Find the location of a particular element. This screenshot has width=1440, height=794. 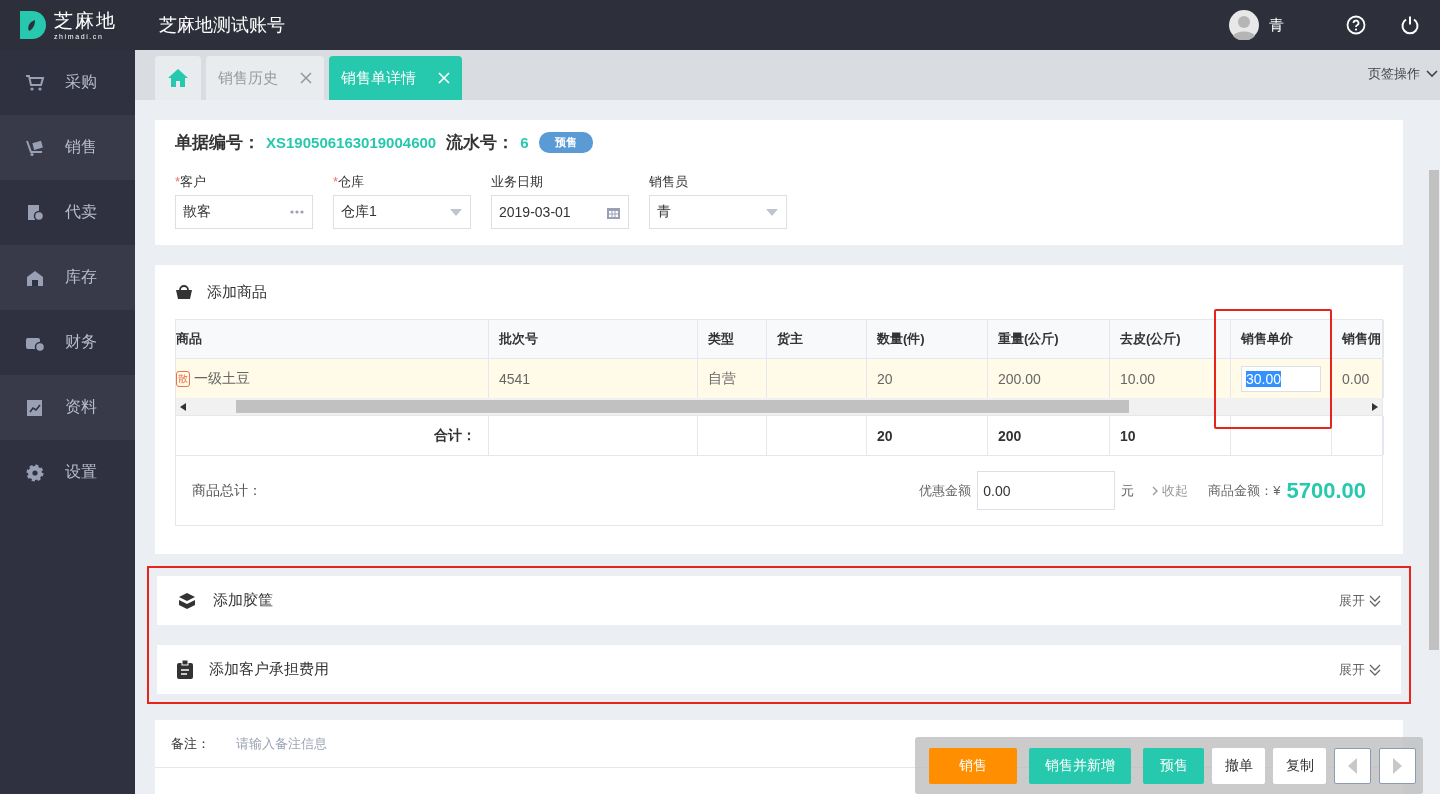

cart-icon is located at coordinates (35, 82).